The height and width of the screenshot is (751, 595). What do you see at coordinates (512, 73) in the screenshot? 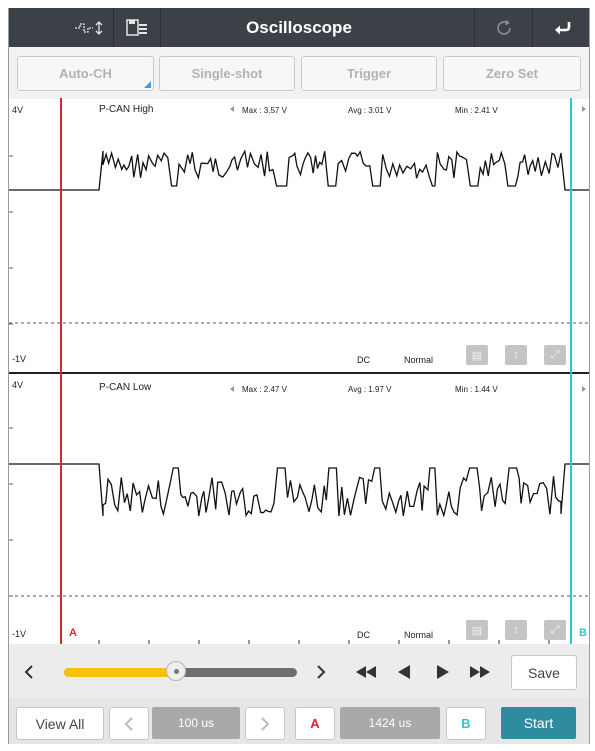
I see `zero-set-button: Zero Set` at bounding box center [512, 73].